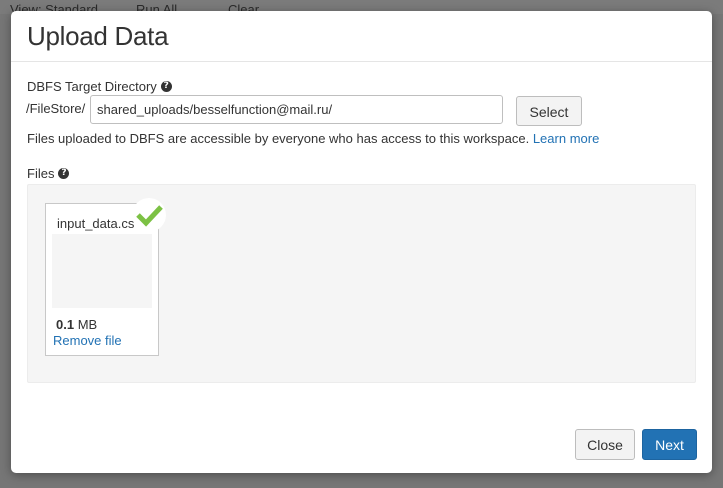 The height and width of the screenshot is (488, 723). Describe the element at coordinates (87, 340) in the screenshot. I see `remove-file-link: Remove file` at that location.